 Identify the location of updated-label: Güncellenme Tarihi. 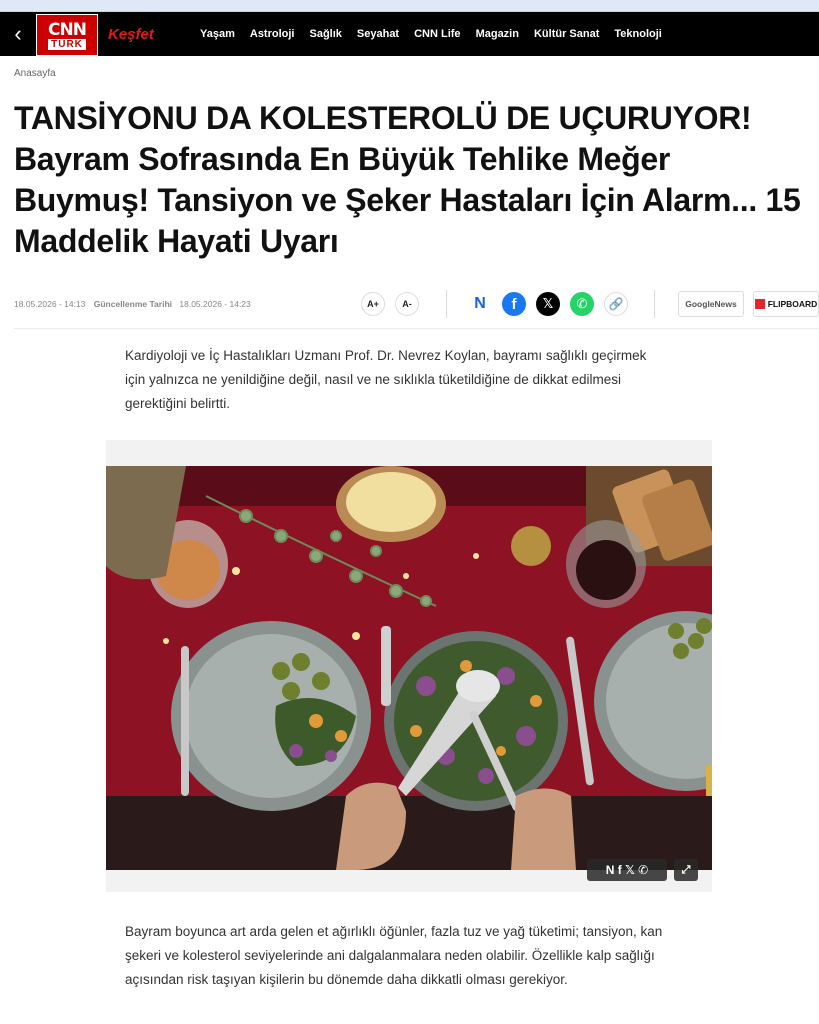
(133, 304).